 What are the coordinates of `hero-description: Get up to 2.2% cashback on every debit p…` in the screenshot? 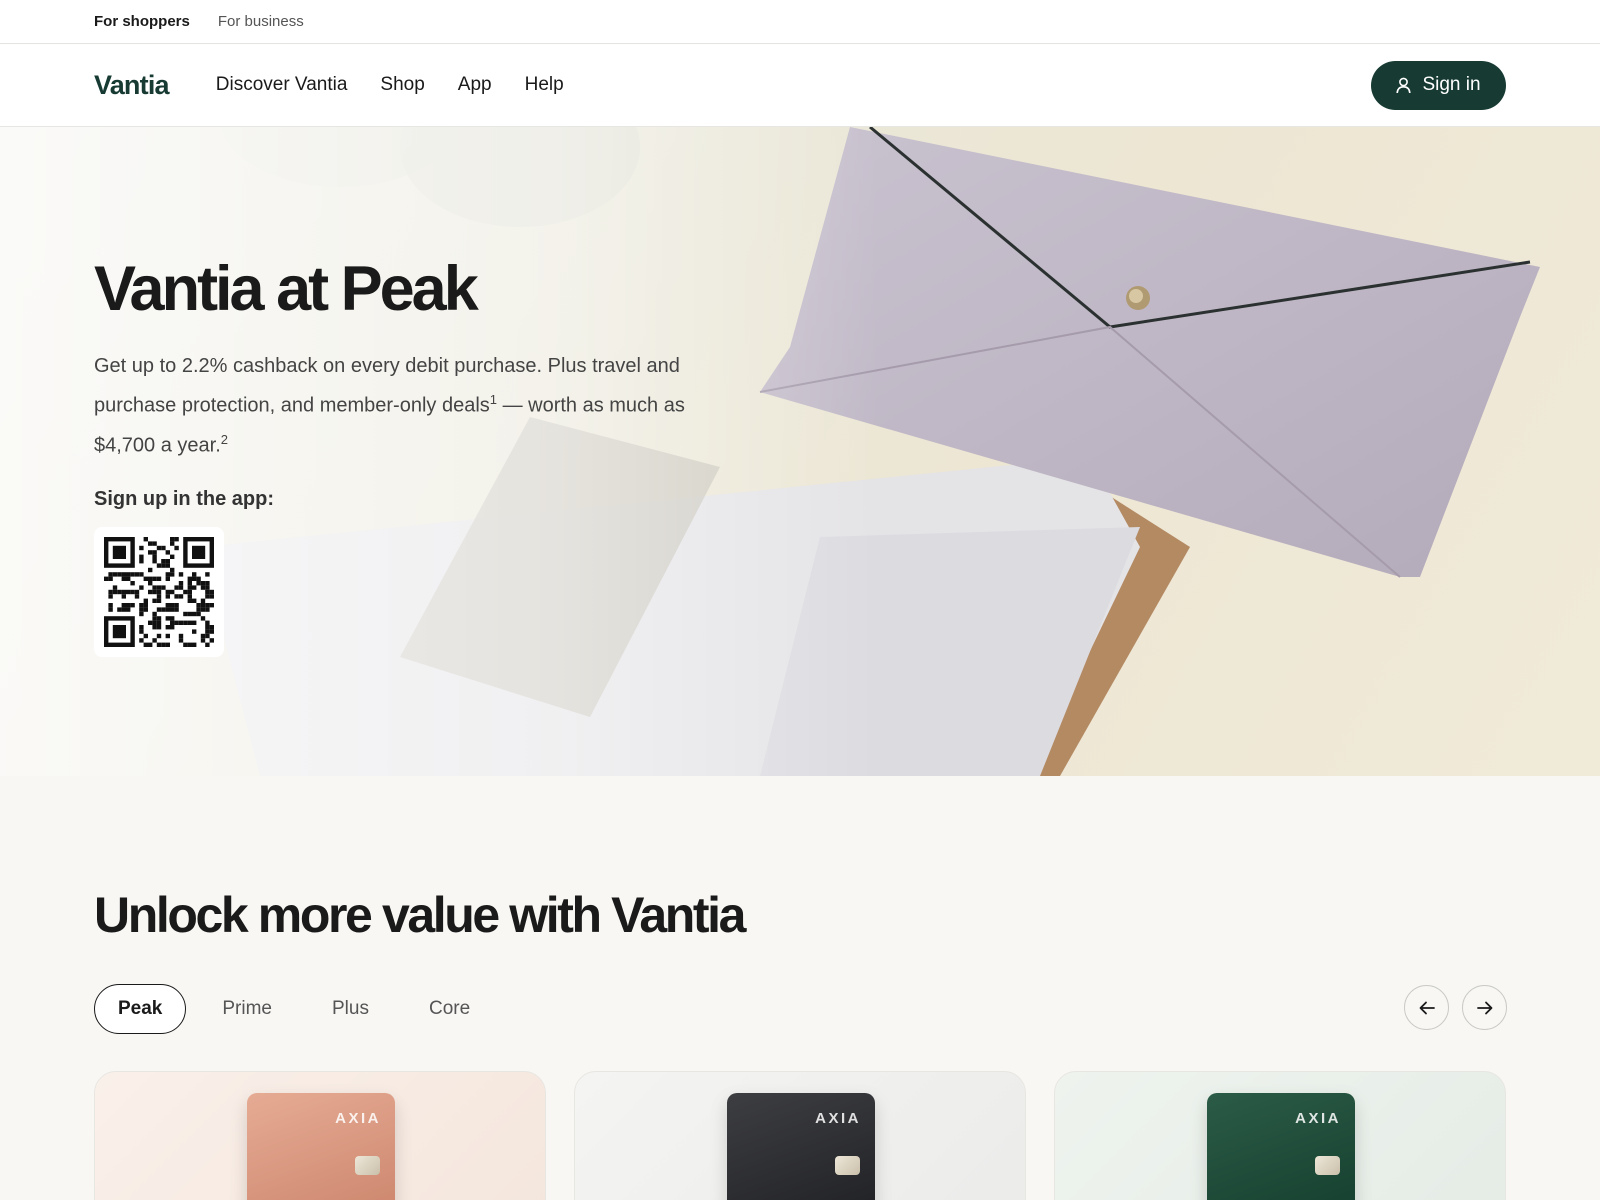 It's located at (394, 405).